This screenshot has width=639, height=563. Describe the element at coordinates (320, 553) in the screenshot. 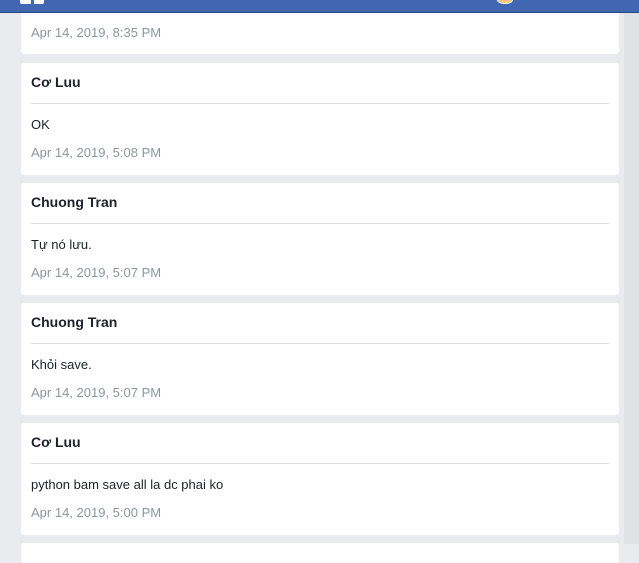

I see `comment-card-next` at that location.